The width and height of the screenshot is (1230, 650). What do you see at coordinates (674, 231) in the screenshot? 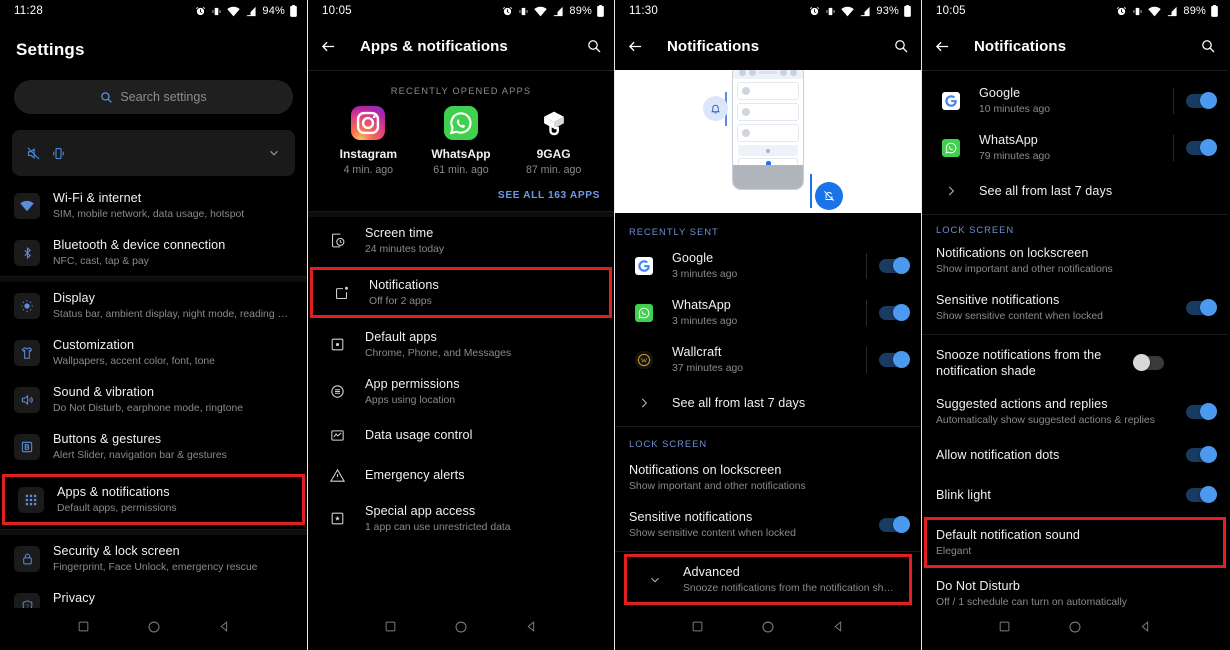
I see `recently-sent-label: RECENTLY SENT` at bounding box center [674, 231].